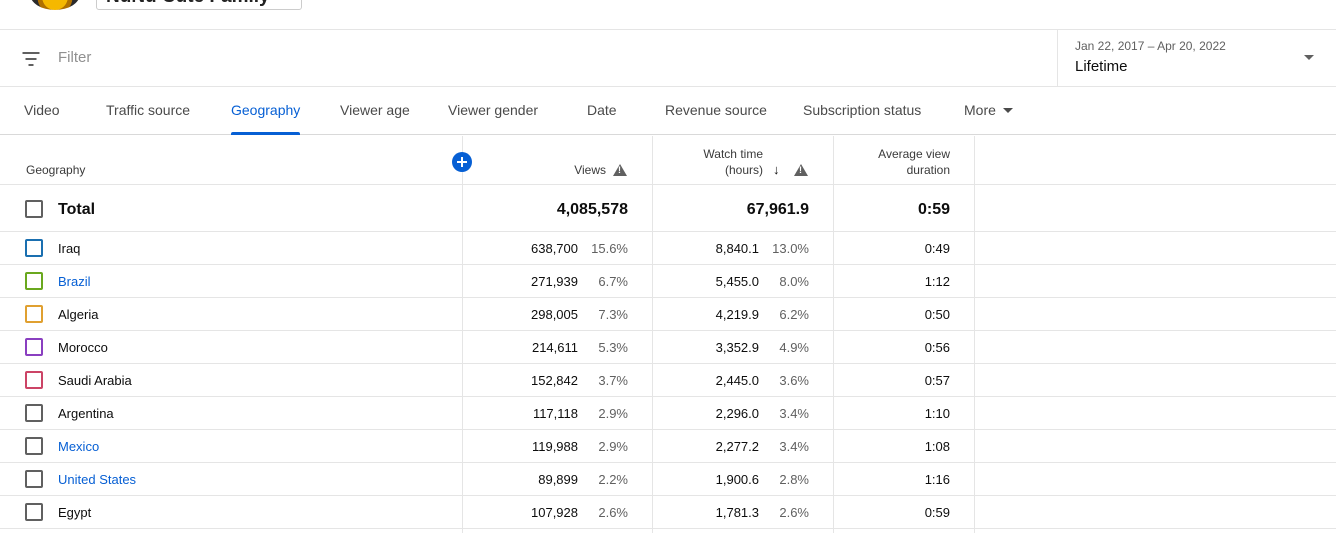  Describe the element at coordinates (592, 209) in the screenshot. I see `total-views: 4,085,578` at that location.